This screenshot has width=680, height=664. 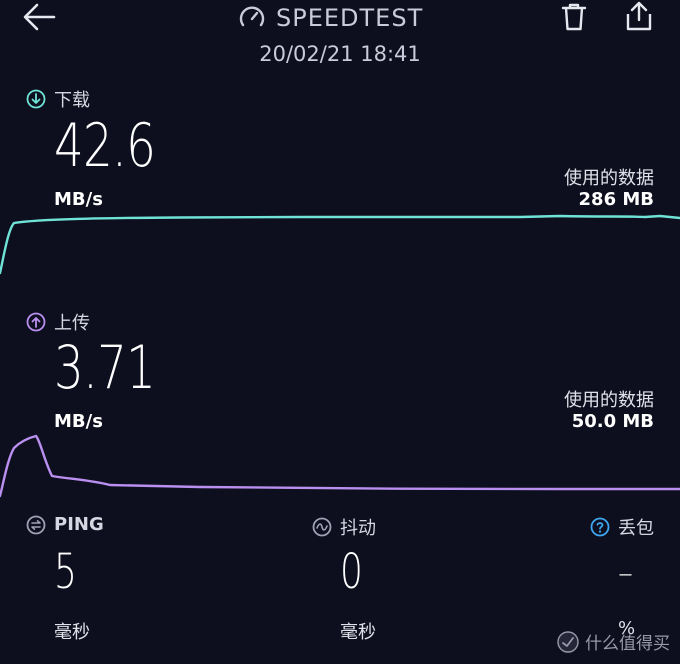 What do you see at coordinates (609, 178) in the screenshot?
I see `download-data-used-label: 使用的数据` at bounding box center [609, 178].